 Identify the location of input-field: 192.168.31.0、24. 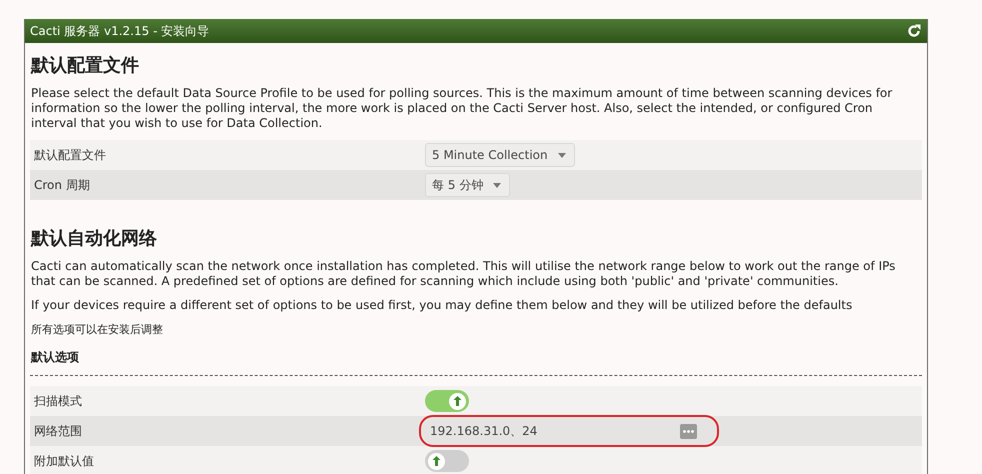
(562, 431).